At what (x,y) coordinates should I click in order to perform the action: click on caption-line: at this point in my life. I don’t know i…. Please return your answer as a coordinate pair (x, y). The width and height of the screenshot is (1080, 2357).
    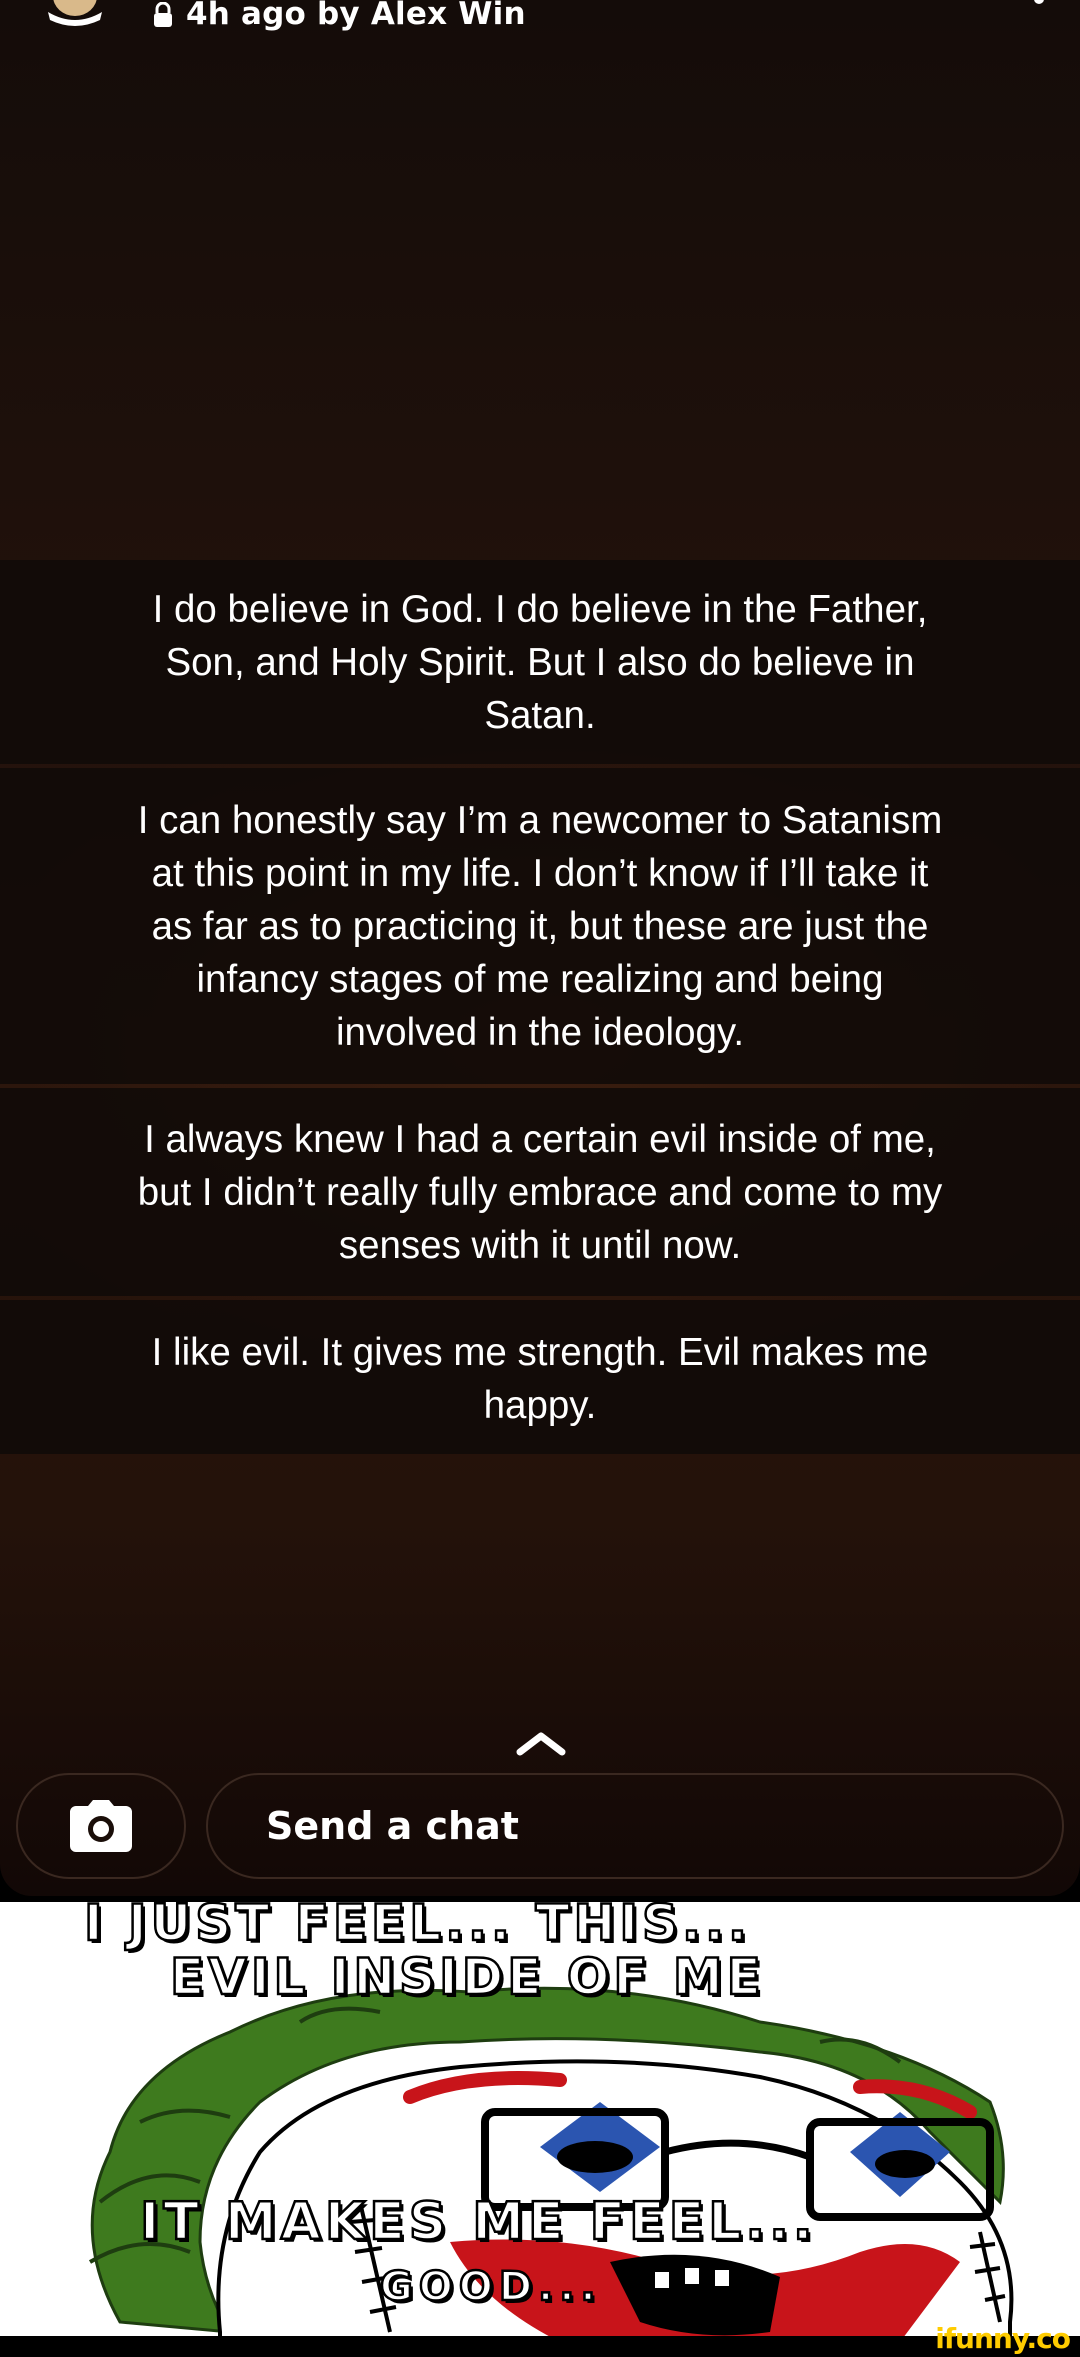
    Looking at the image, I should click on (540, 873).